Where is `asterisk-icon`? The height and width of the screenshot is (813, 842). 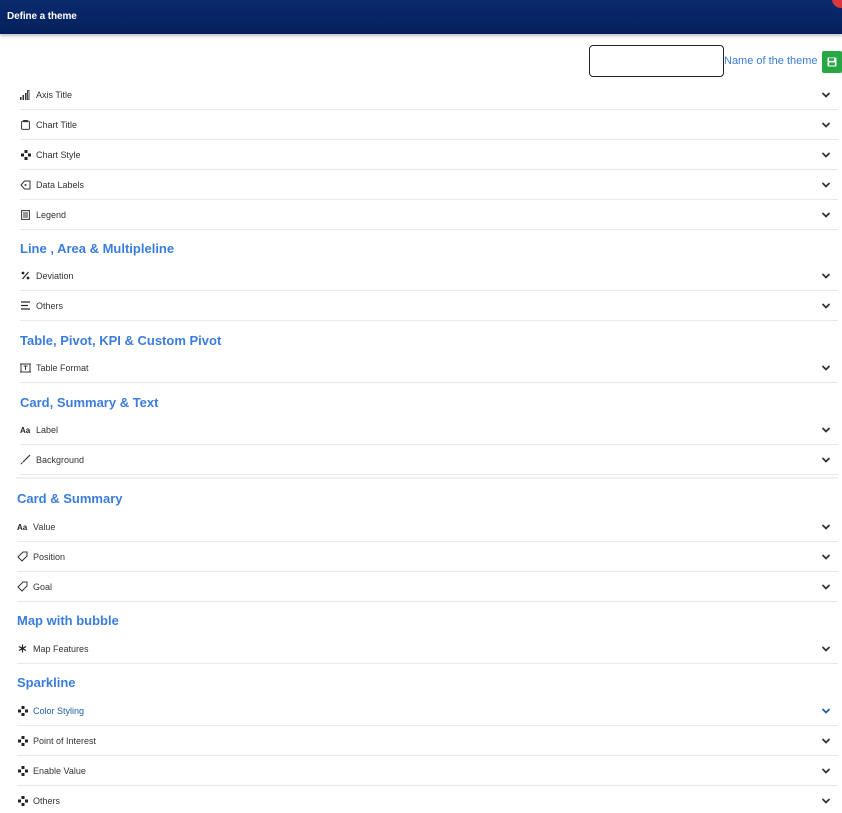
asterisk-icon is located at coordinates (22, 648).